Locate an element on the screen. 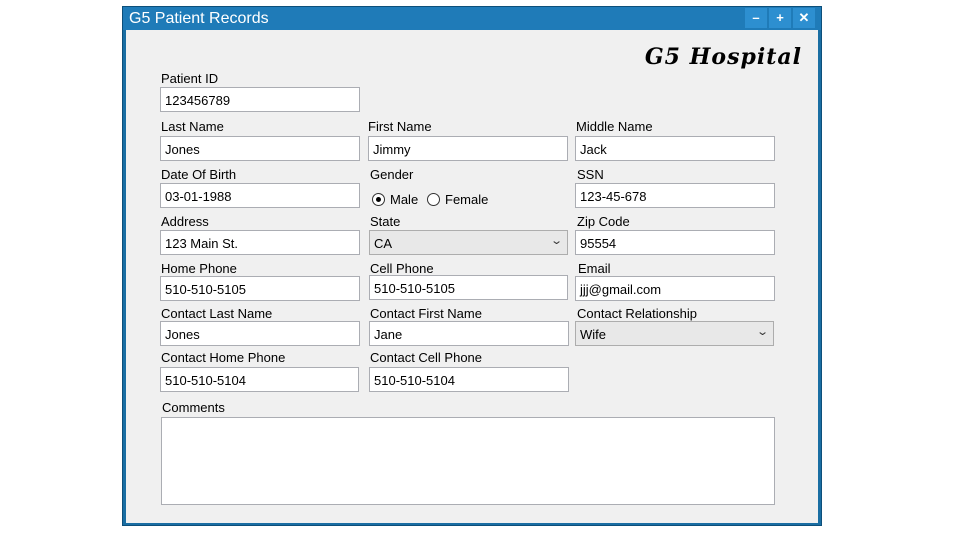 Image resolution: width=977 pixels, height=536 pixels. male-radio-label: Male is located at coordinates (404, 199).